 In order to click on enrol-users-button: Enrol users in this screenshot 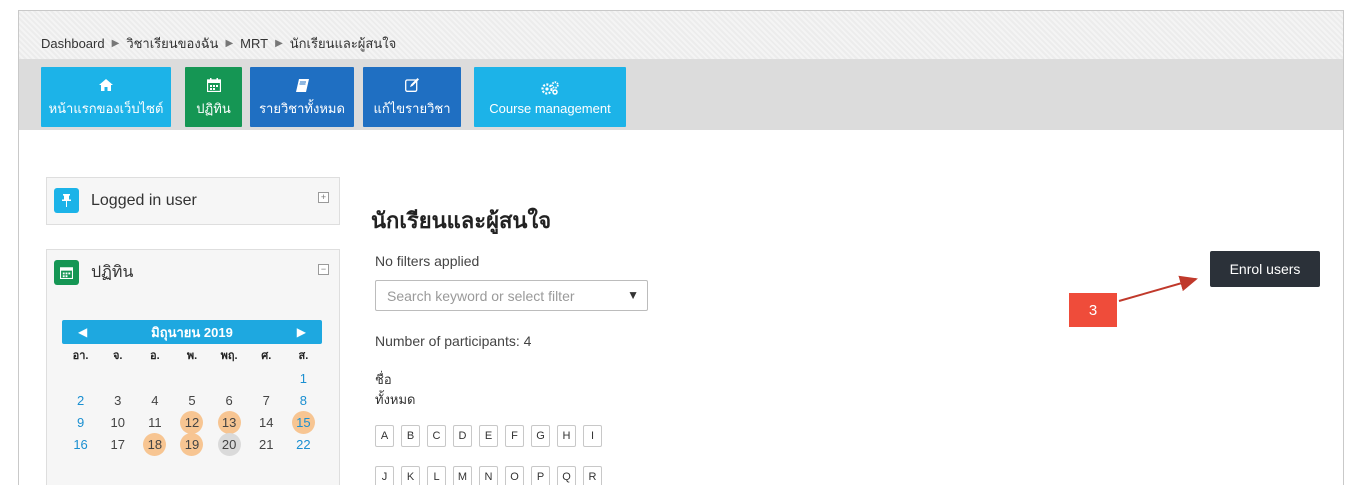, I will do `click(1265, 269)`.